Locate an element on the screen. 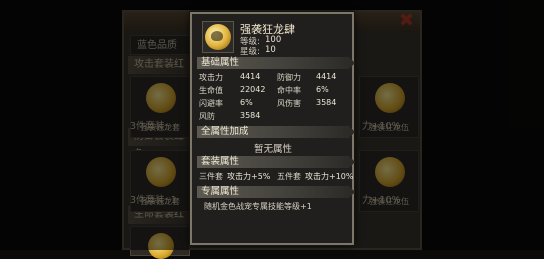 The width and height of the screenshot is (544, 259). tab-label: 蓝色品质 is located at coordinates (157, 45).